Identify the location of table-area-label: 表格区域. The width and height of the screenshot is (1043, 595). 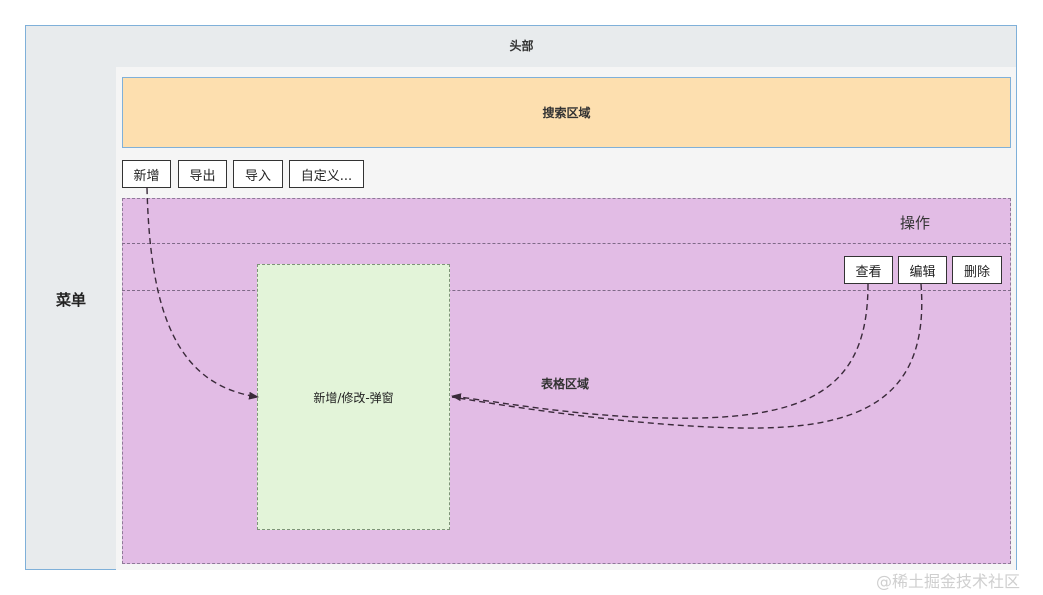
(565, 384).